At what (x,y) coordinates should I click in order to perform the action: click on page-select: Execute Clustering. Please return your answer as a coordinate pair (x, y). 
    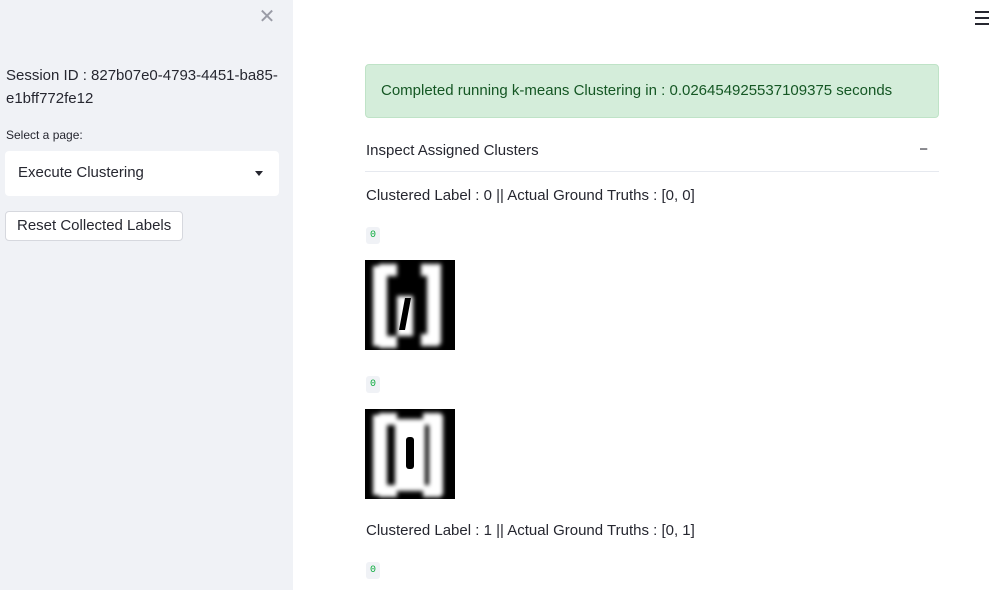
    Looking at the image, I should click on (142, 173).